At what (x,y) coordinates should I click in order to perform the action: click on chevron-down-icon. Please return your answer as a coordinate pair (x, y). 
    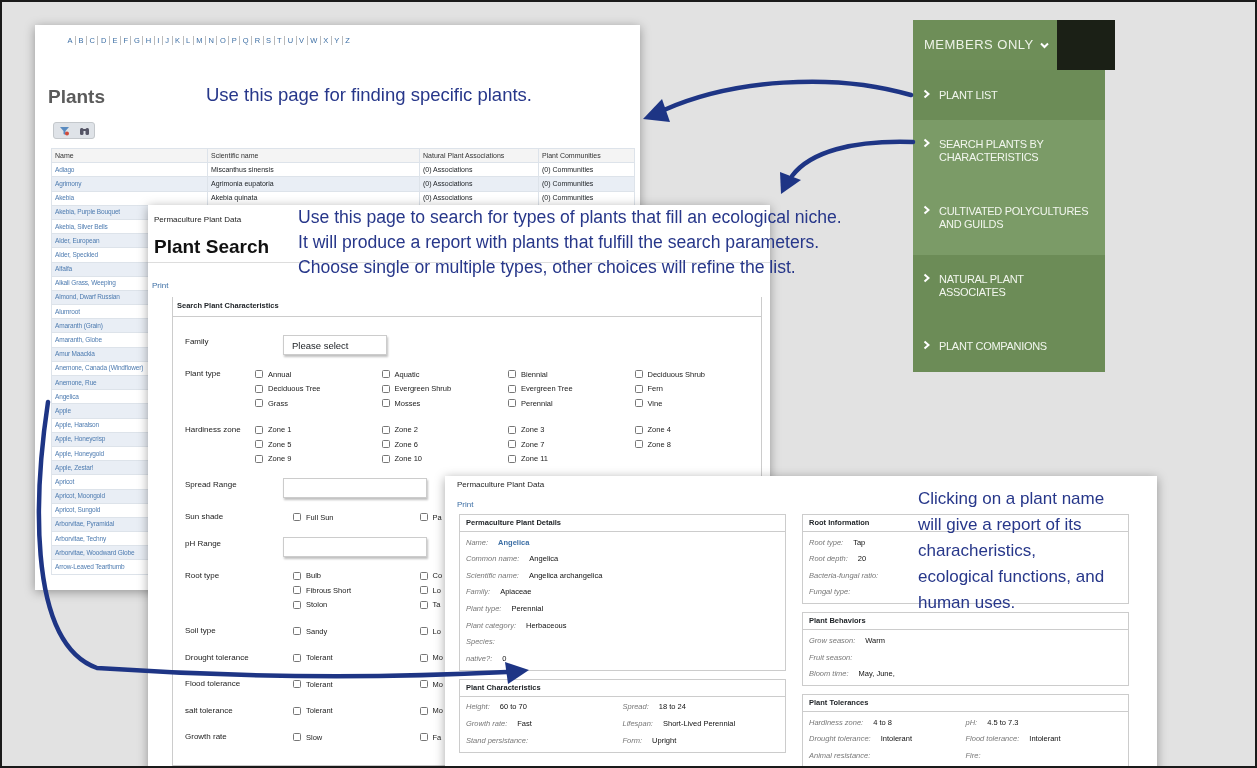
    Looking at the image, I should click on (1044, 45).